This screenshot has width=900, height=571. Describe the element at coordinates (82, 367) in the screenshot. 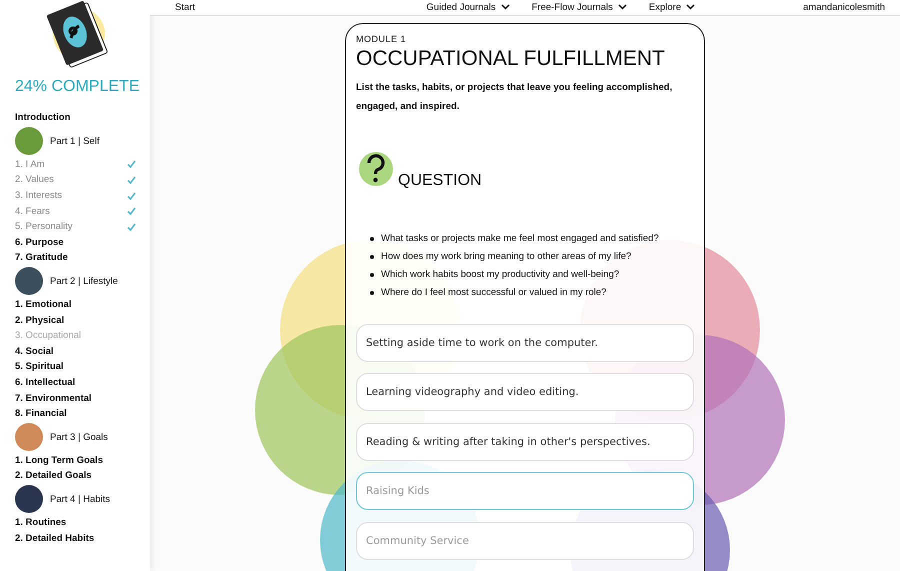

I see `lesson-link: 5. Spiritual` at that location.